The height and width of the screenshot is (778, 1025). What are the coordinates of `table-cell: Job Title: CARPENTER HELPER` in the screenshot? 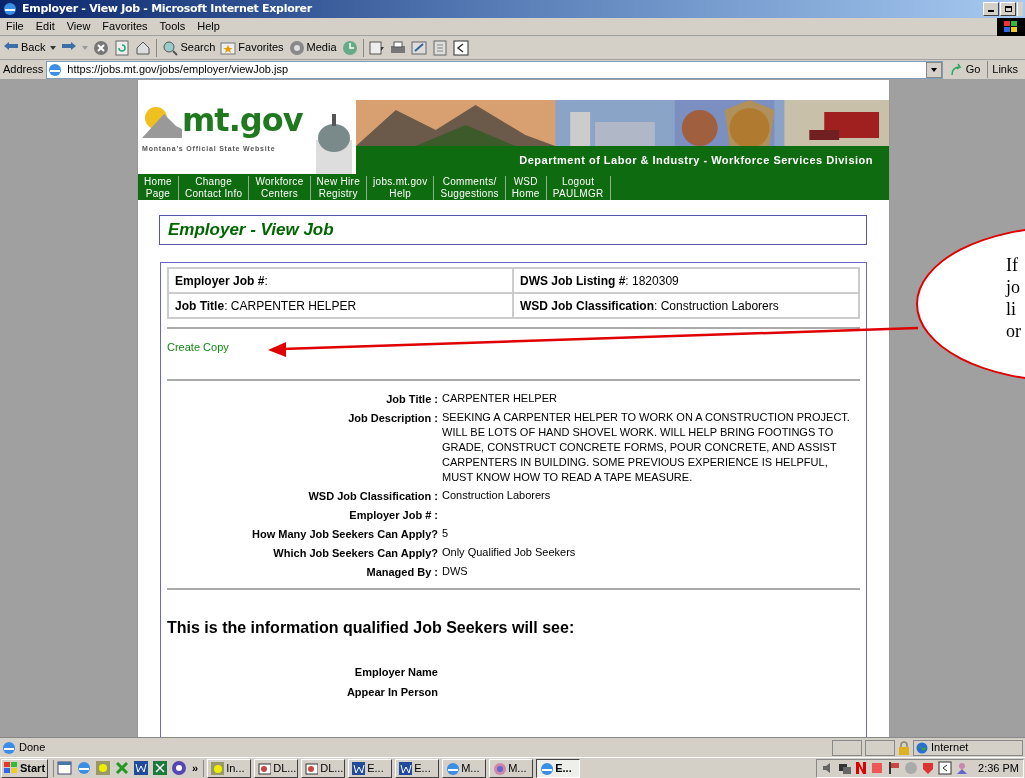 It's located at (340, 305).